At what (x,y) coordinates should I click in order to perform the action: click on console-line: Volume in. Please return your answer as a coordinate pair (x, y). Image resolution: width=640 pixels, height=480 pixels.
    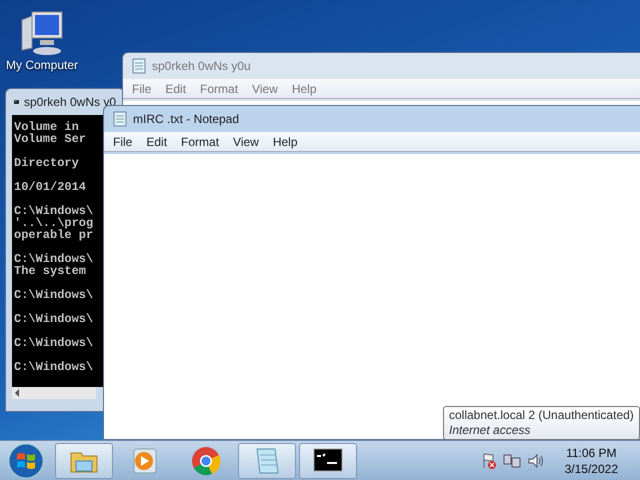
    Looking at the image, I should click on (47, 127).